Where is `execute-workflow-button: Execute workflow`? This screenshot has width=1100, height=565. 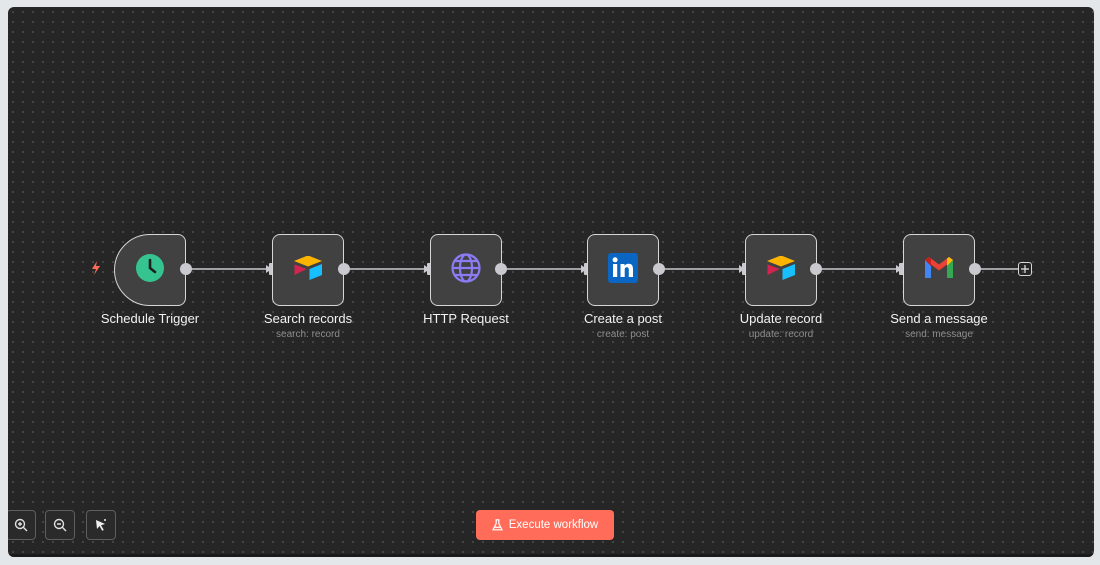
execute-workflow-button: Execute workflow is located at coordinates (545, 525).